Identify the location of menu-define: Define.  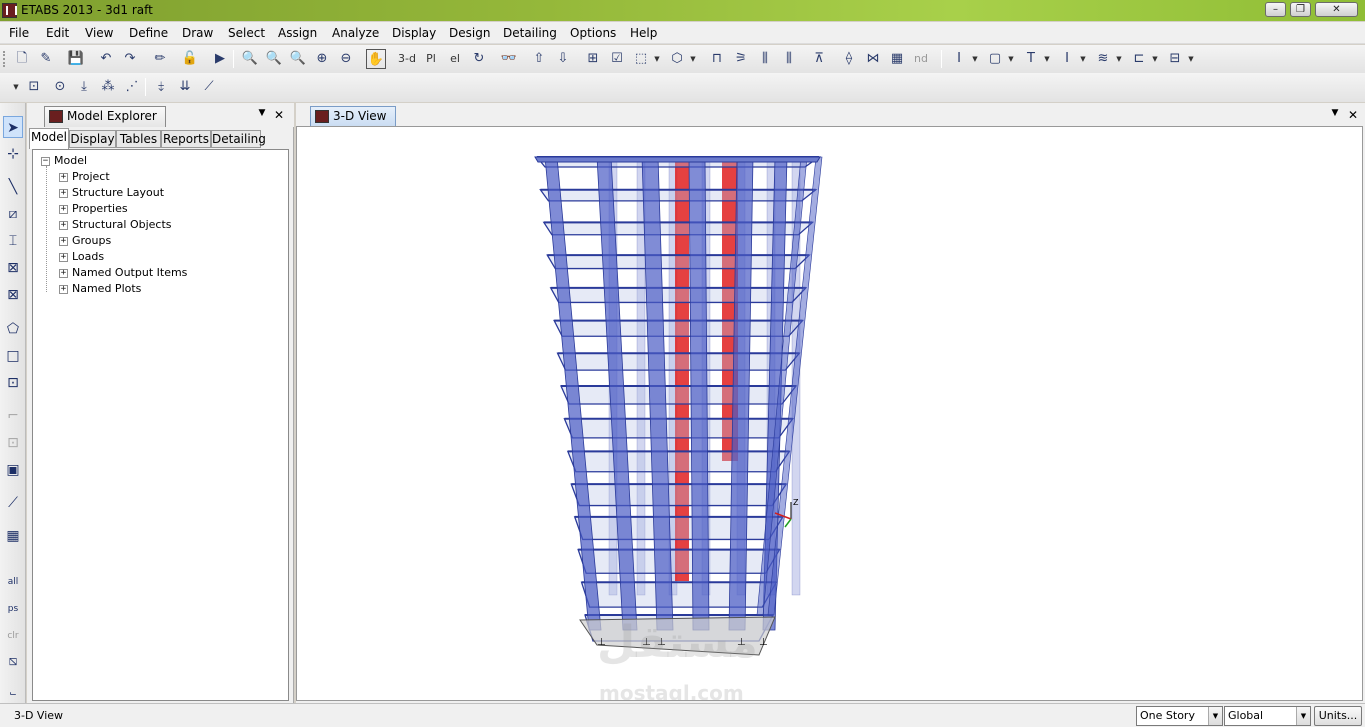
(148, 33).